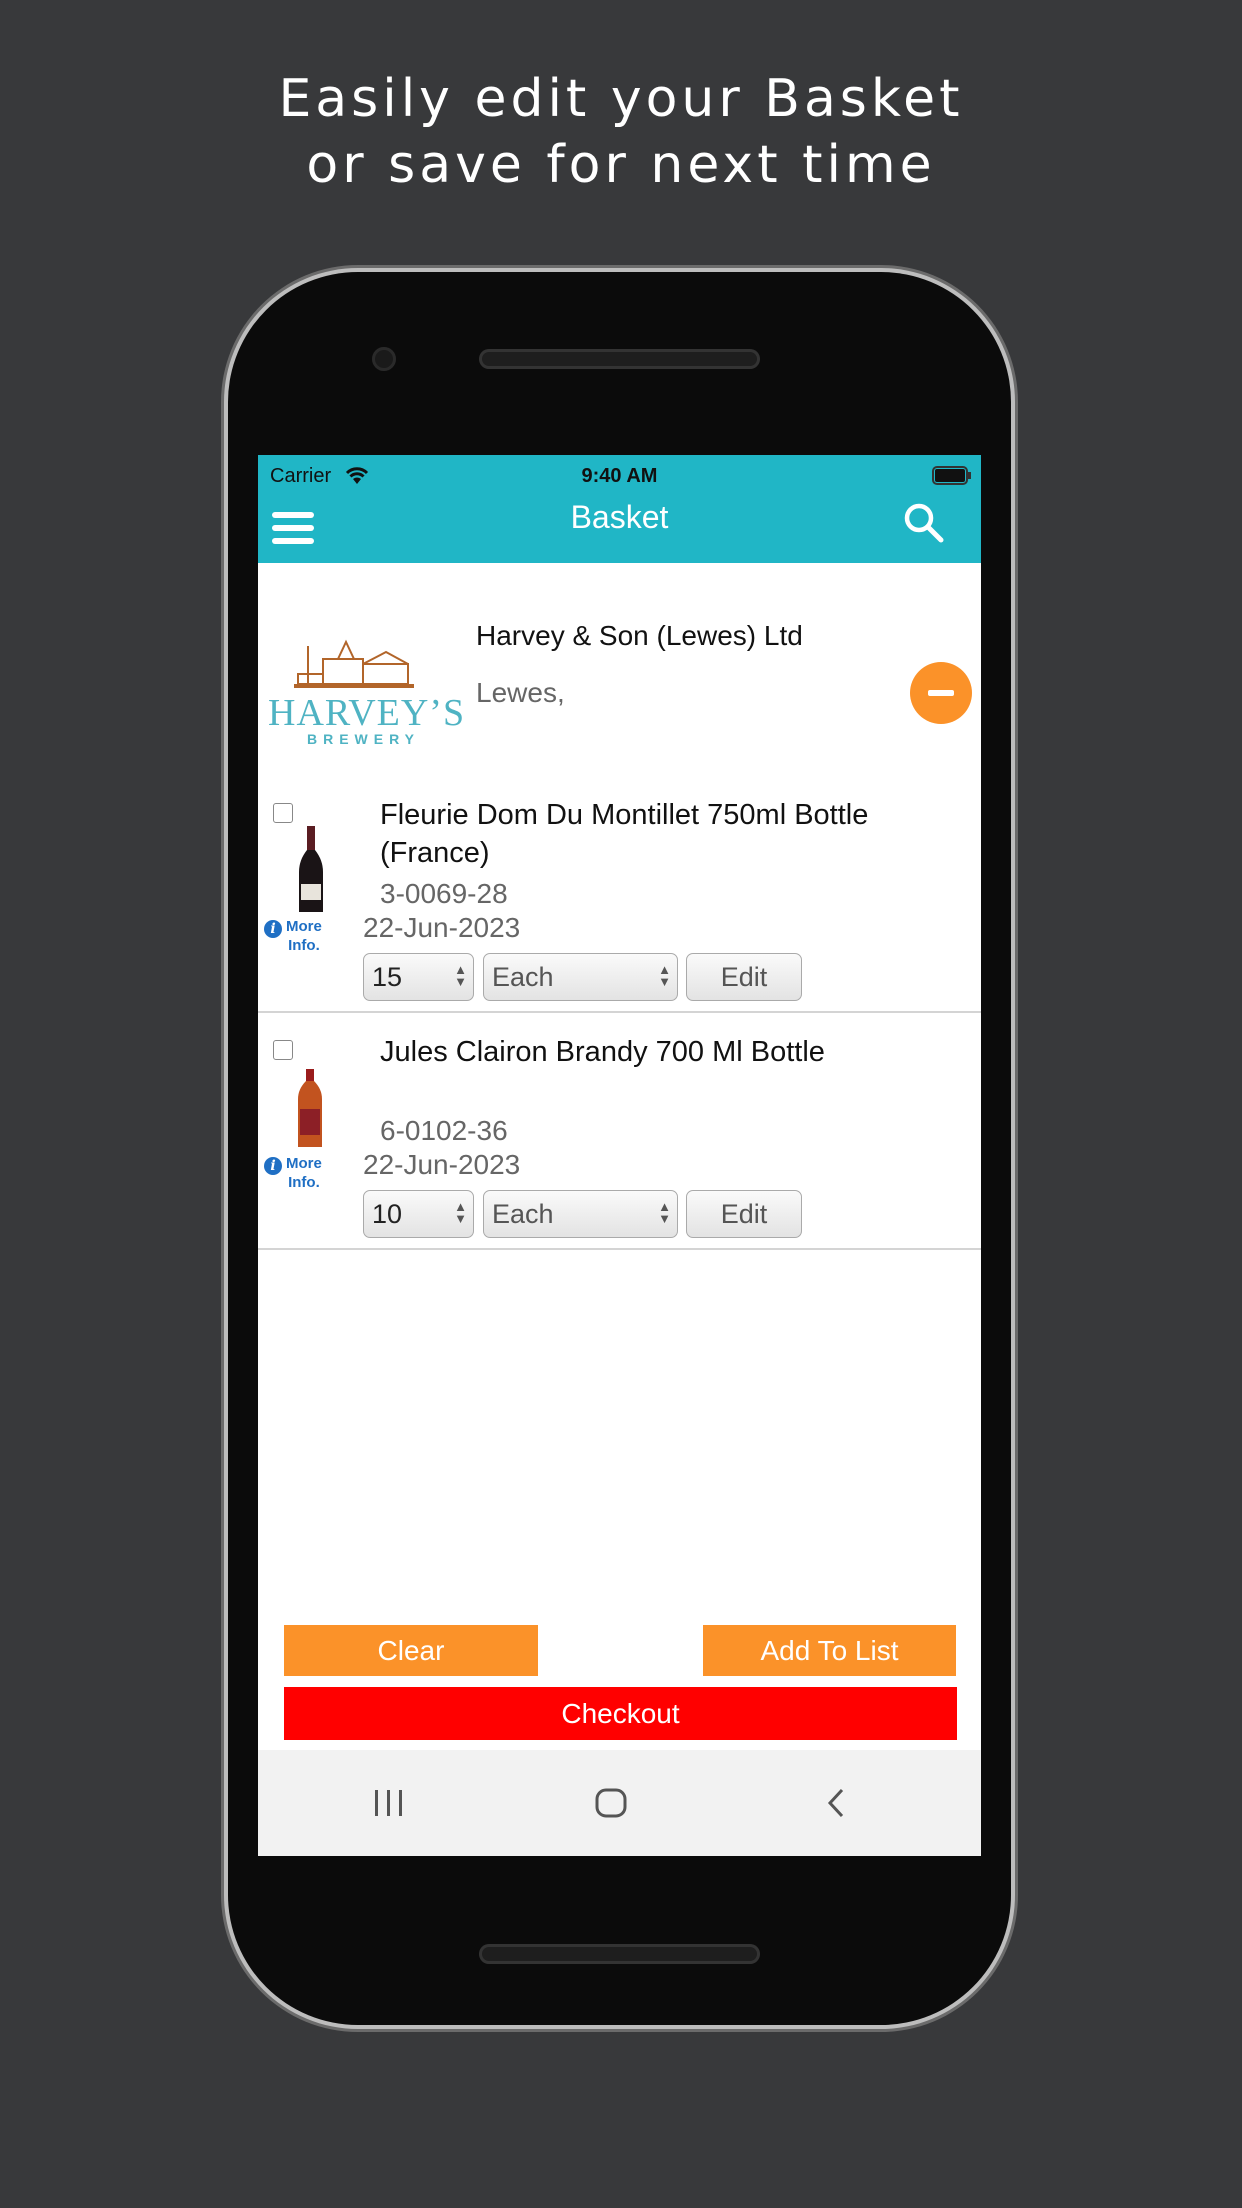  Describe the element at coordinates (951, 475) in the screenshot. I see `battery-icon` at that location.